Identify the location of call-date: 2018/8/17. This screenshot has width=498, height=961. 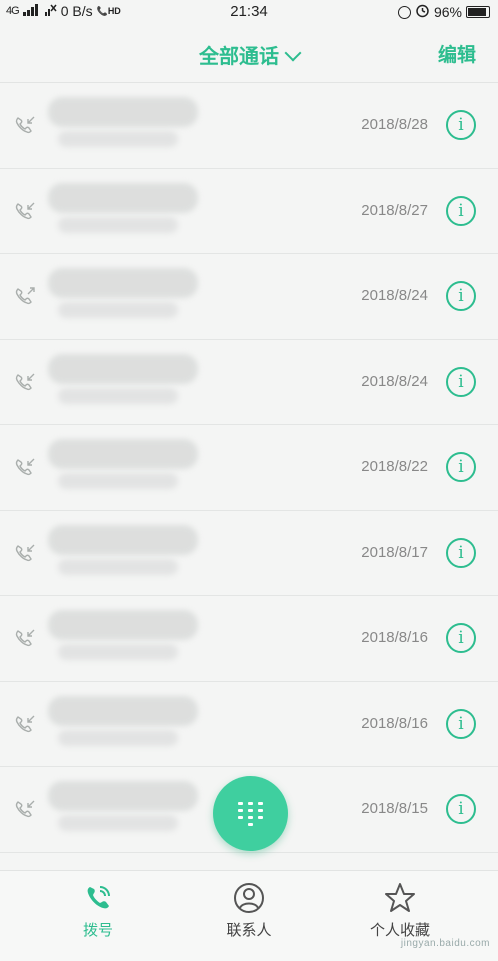
(394, 552).